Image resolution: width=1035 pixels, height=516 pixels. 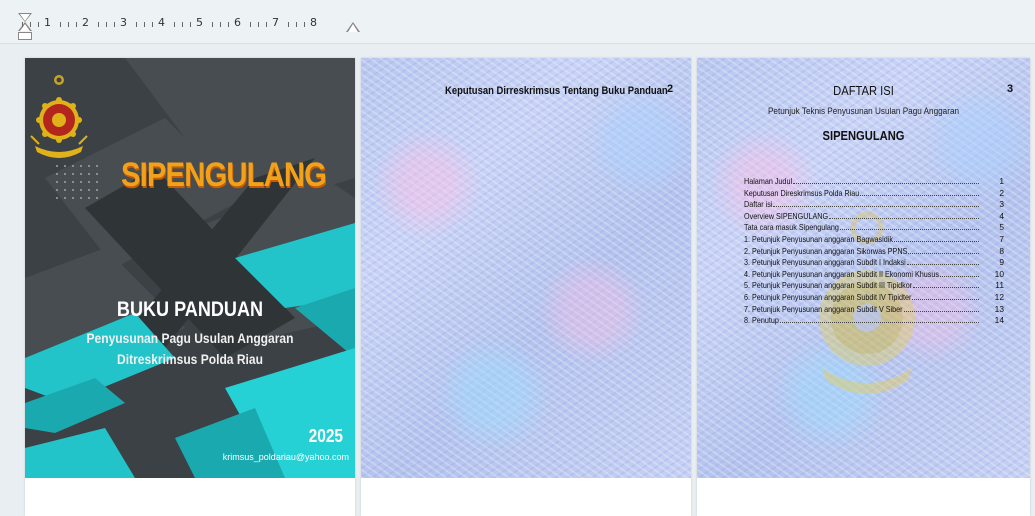 I want to click on cover-year: 2025, so click(x=325, y=436).